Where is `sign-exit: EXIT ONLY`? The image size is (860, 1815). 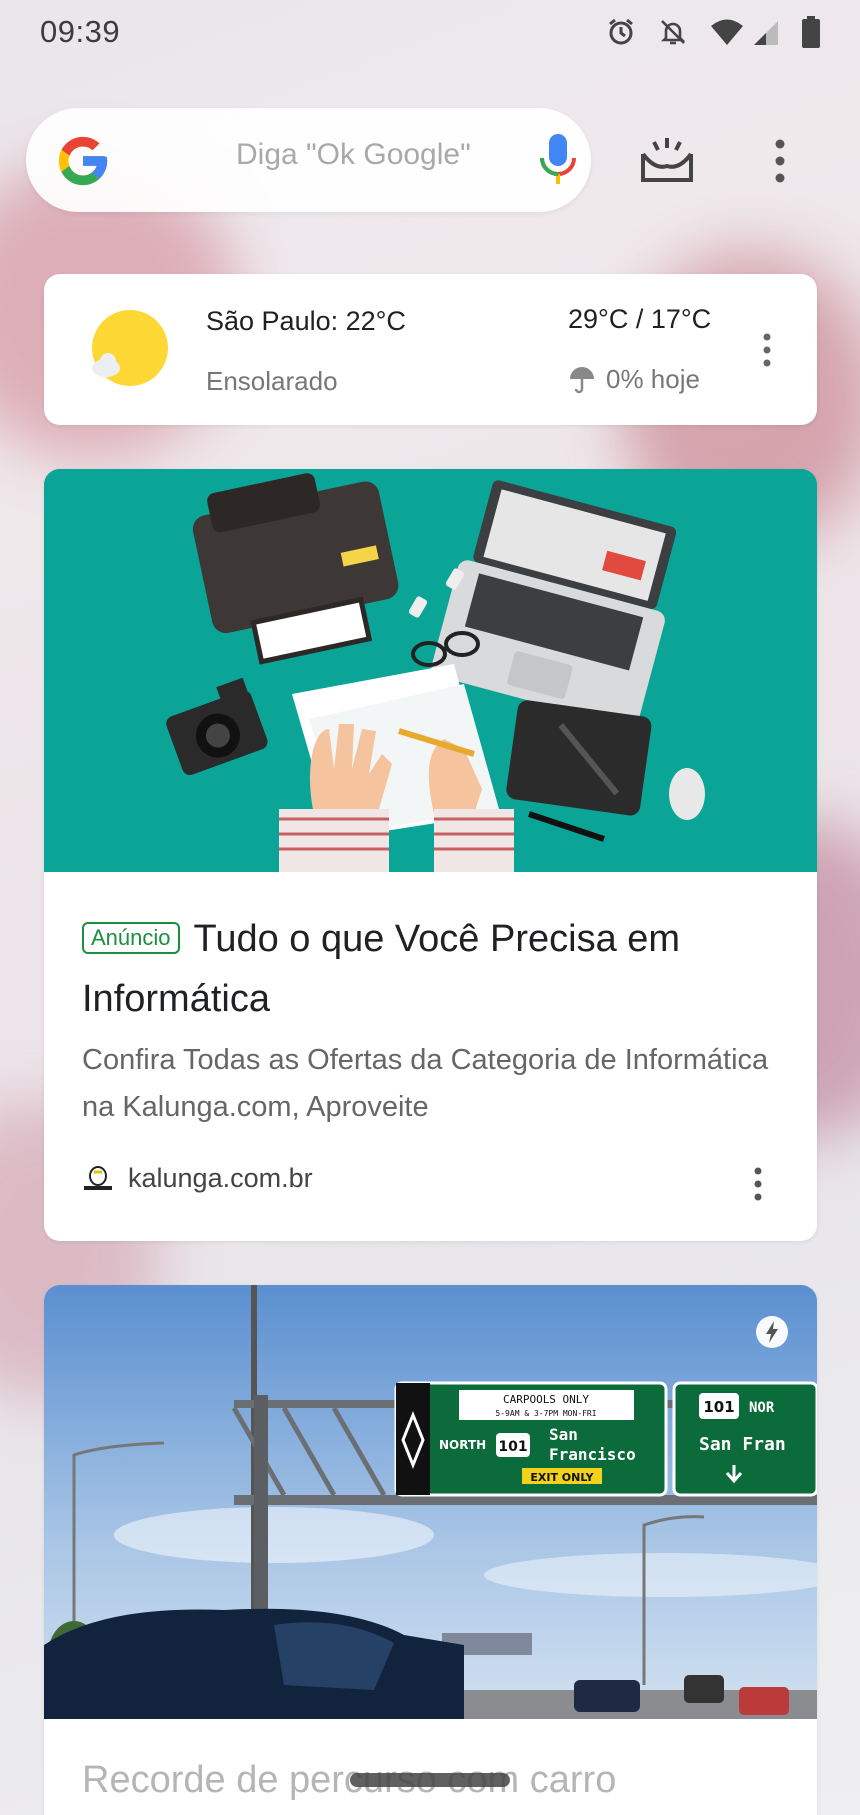 sign-exit: EXIT ONLY is located at coordinates (562, 1477).